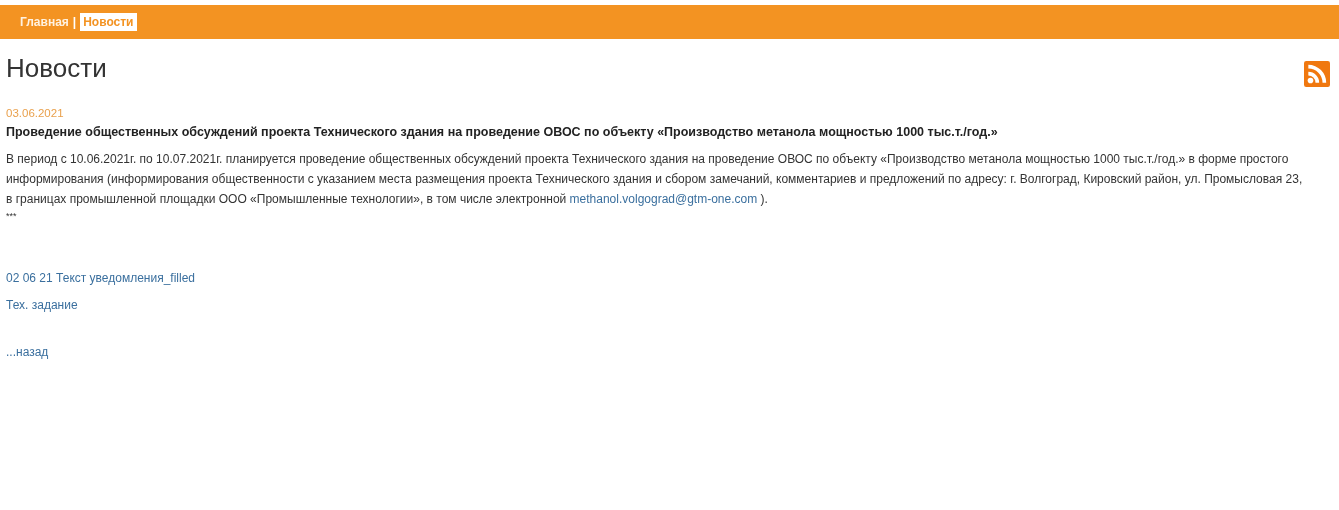 This screenshot has width=1339, height=510. Describe the element at coordinates (27, 352) in the screenshot. I see `back-link: ...назад` at that location.